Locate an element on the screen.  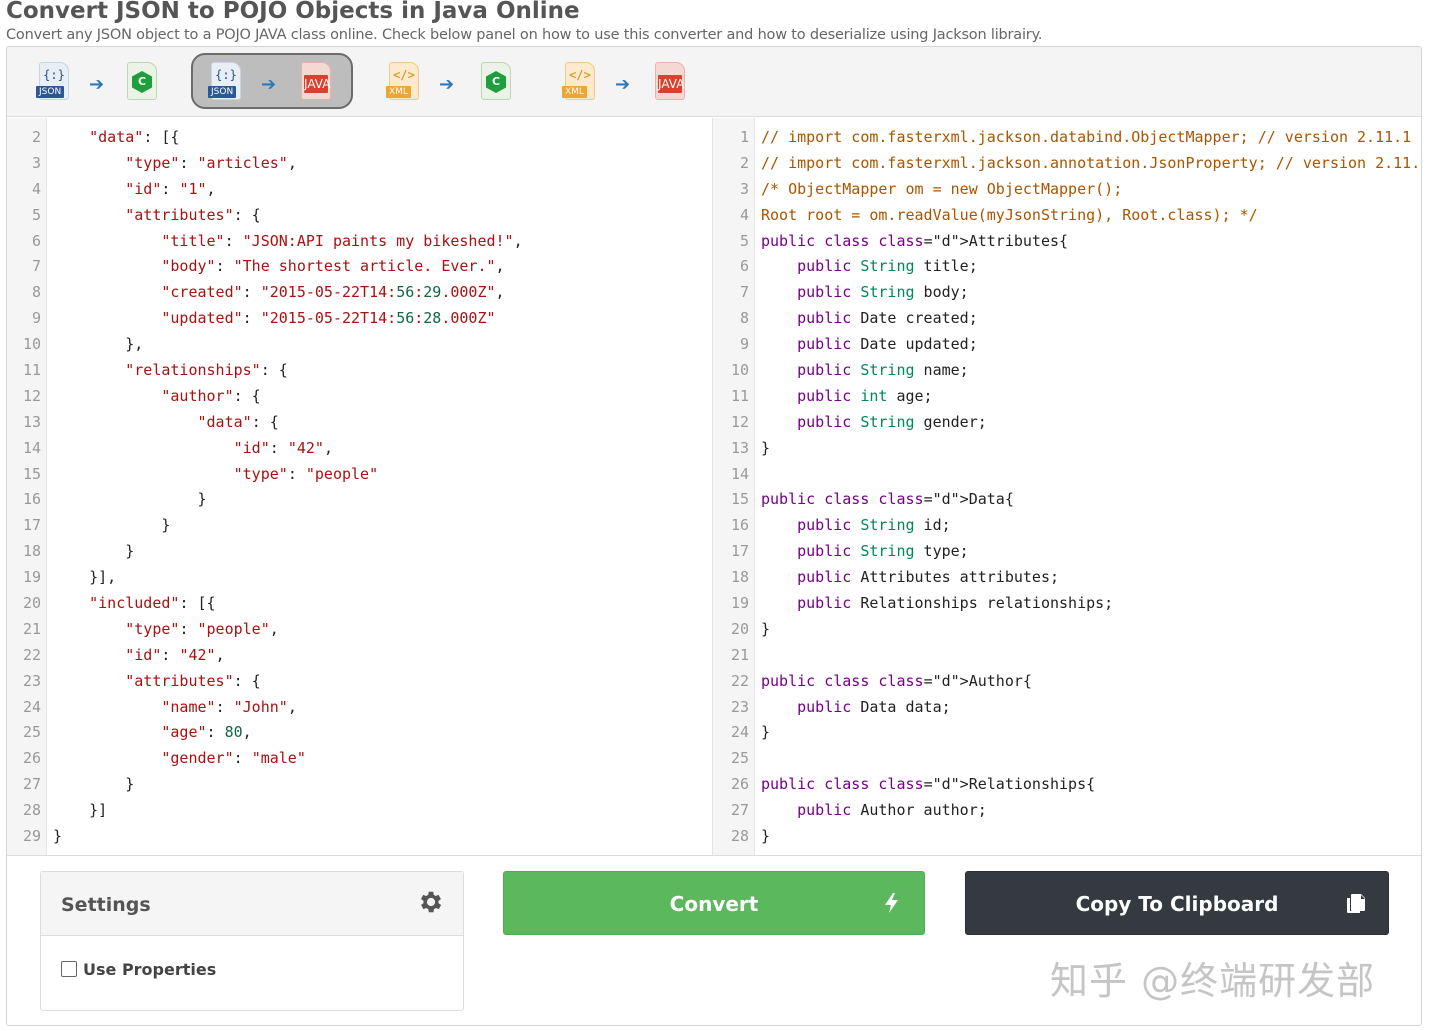
code-line: 26 "gender": "male" is located at coordinates (265, 759).